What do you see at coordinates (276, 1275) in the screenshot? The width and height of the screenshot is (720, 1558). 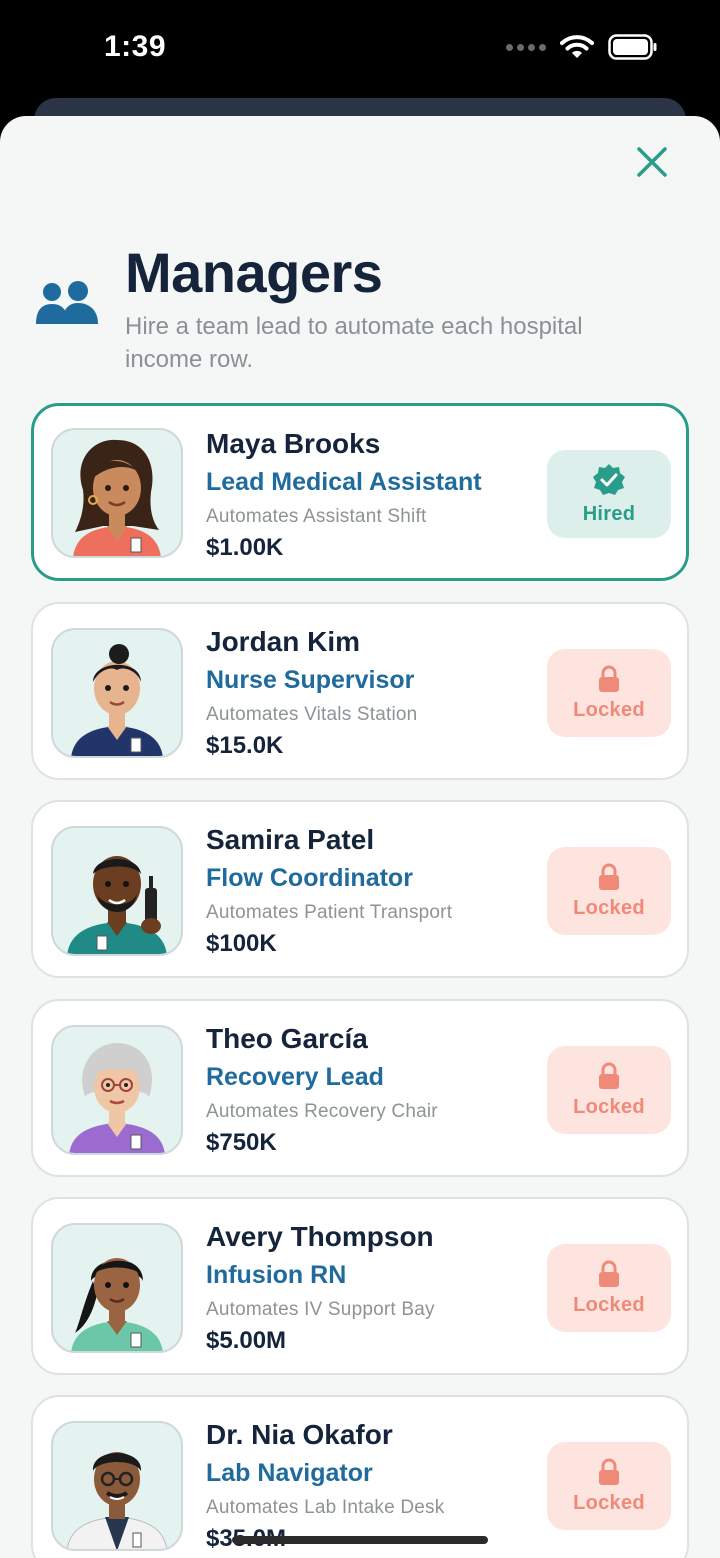 I see `manager-role: Infusion RN` at bounding box center [276, 1275].